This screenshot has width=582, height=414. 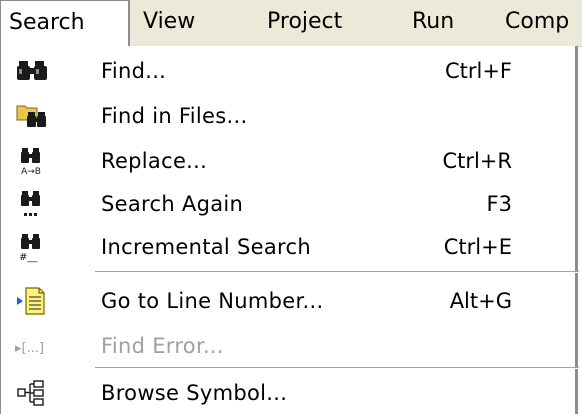 I want to click on incremental-icon-caption: #__, so click(x=28, y=257).